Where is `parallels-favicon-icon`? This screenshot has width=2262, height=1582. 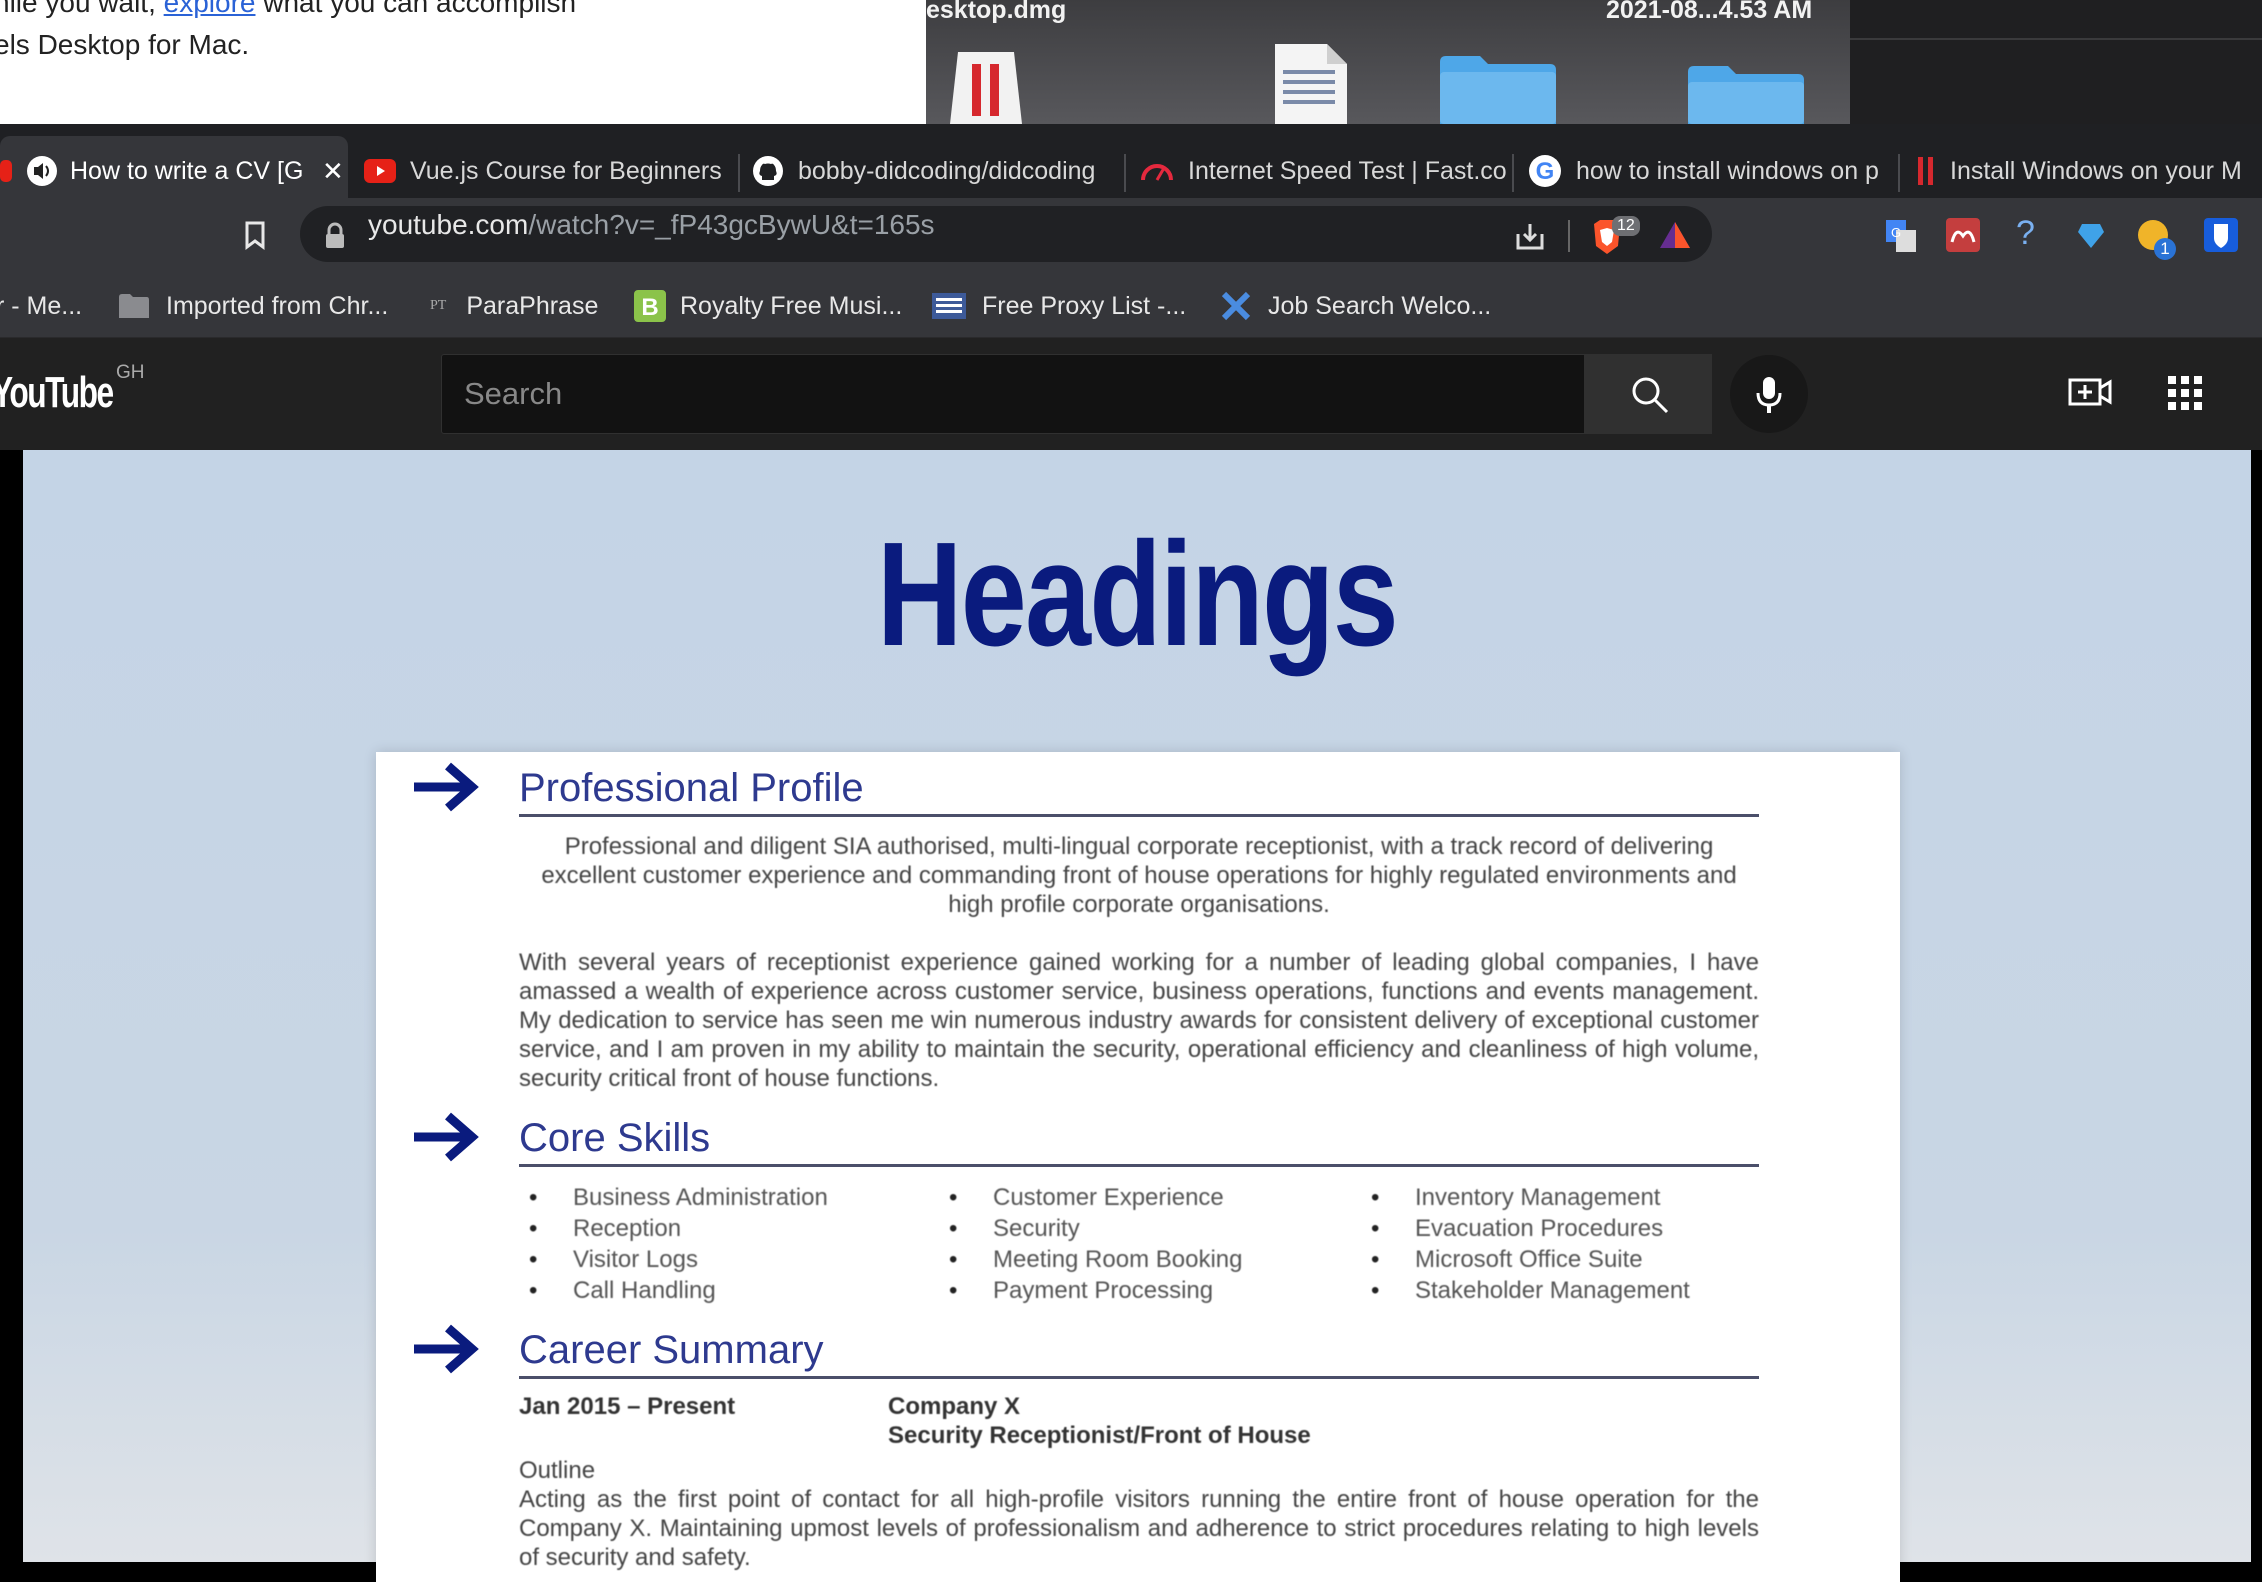 parallels-favicon-icon is located at coordinates (1925, 171).